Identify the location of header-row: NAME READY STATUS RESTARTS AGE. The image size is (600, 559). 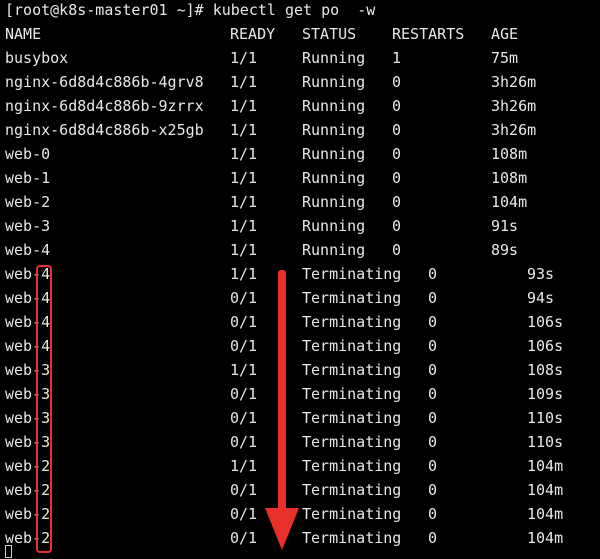
(259, 34).